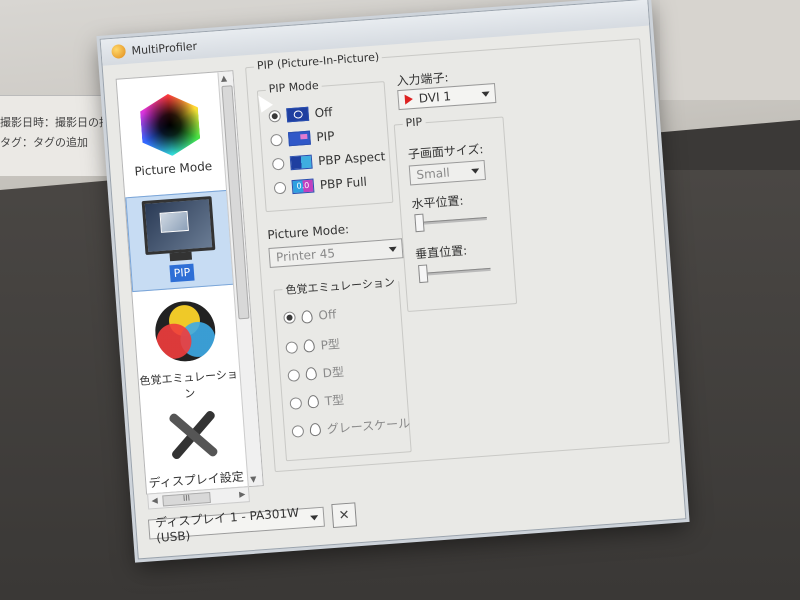 The width and height of the screenshot is (800, 600). I want to click on pbp-full-icon: 0.0, so click(303, 186).